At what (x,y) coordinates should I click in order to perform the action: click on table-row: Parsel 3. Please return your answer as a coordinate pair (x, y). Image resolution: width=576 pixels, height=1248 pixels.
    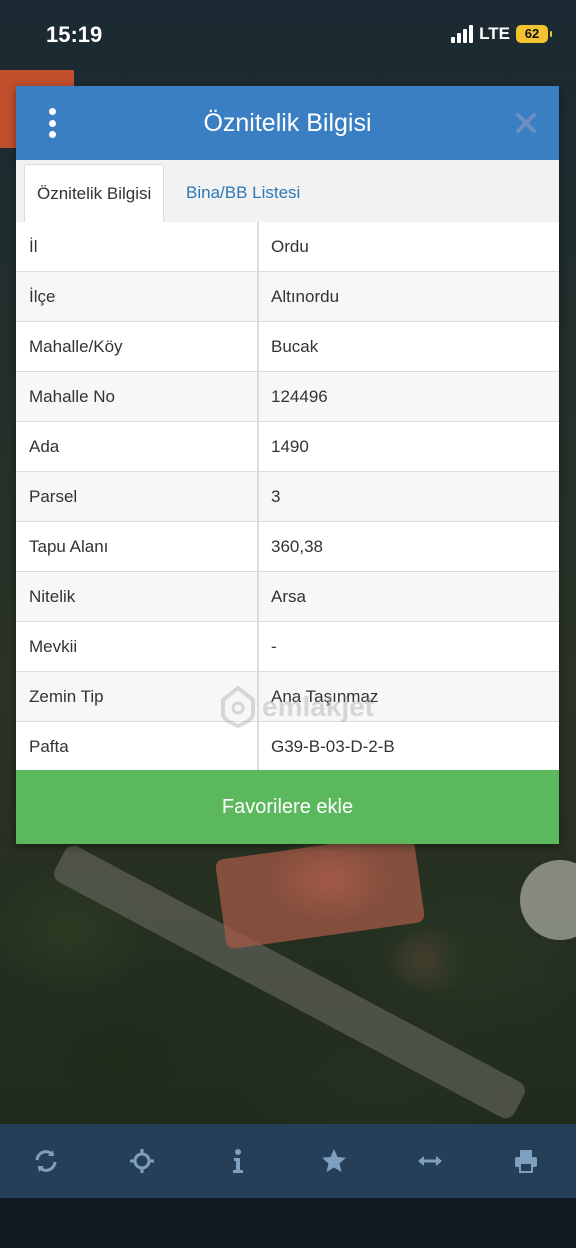
    Looking at the image, I should click on (287, 497).